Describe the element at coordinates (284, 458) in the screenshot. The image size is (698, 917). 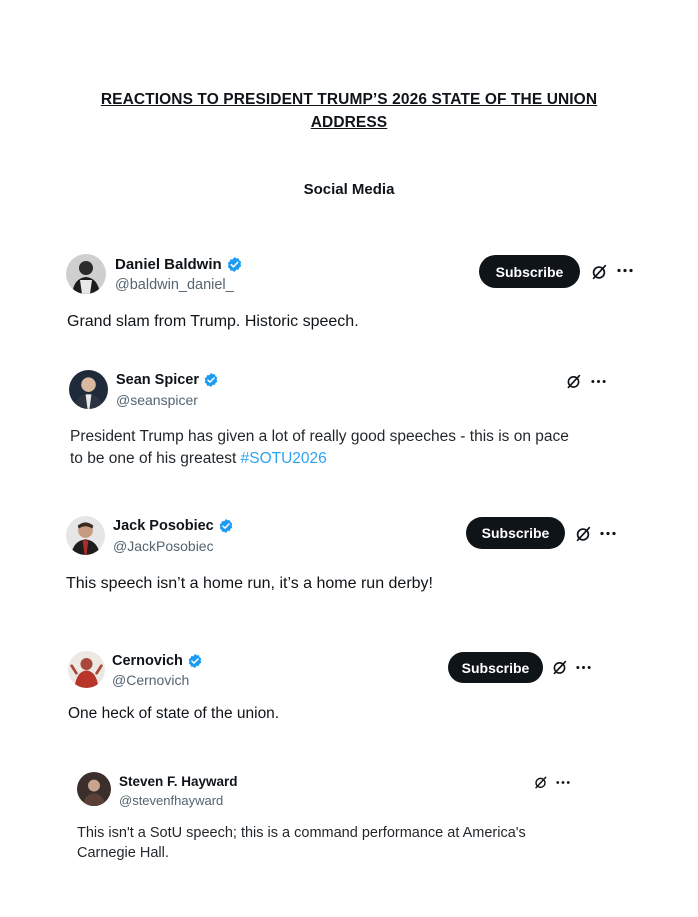
I see `hashtag-link: #SOTU2026` at that location.